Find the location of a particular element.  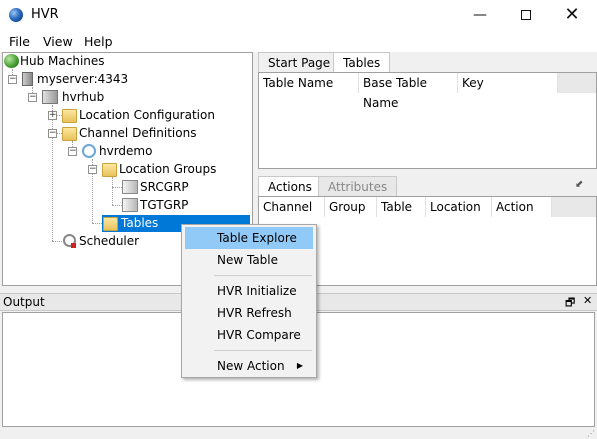

column-header: Channel is located at coordinates (292, 207).